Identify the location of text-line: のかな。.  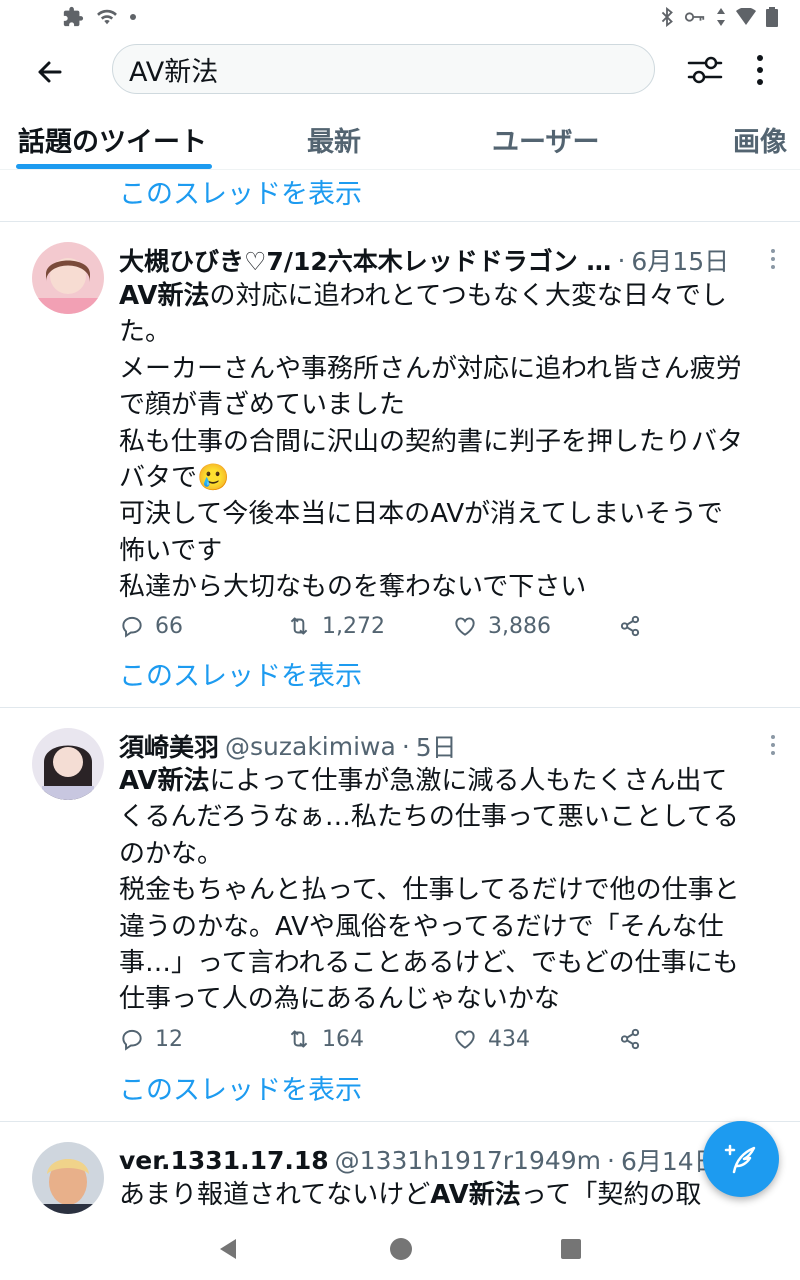
(171, 853).